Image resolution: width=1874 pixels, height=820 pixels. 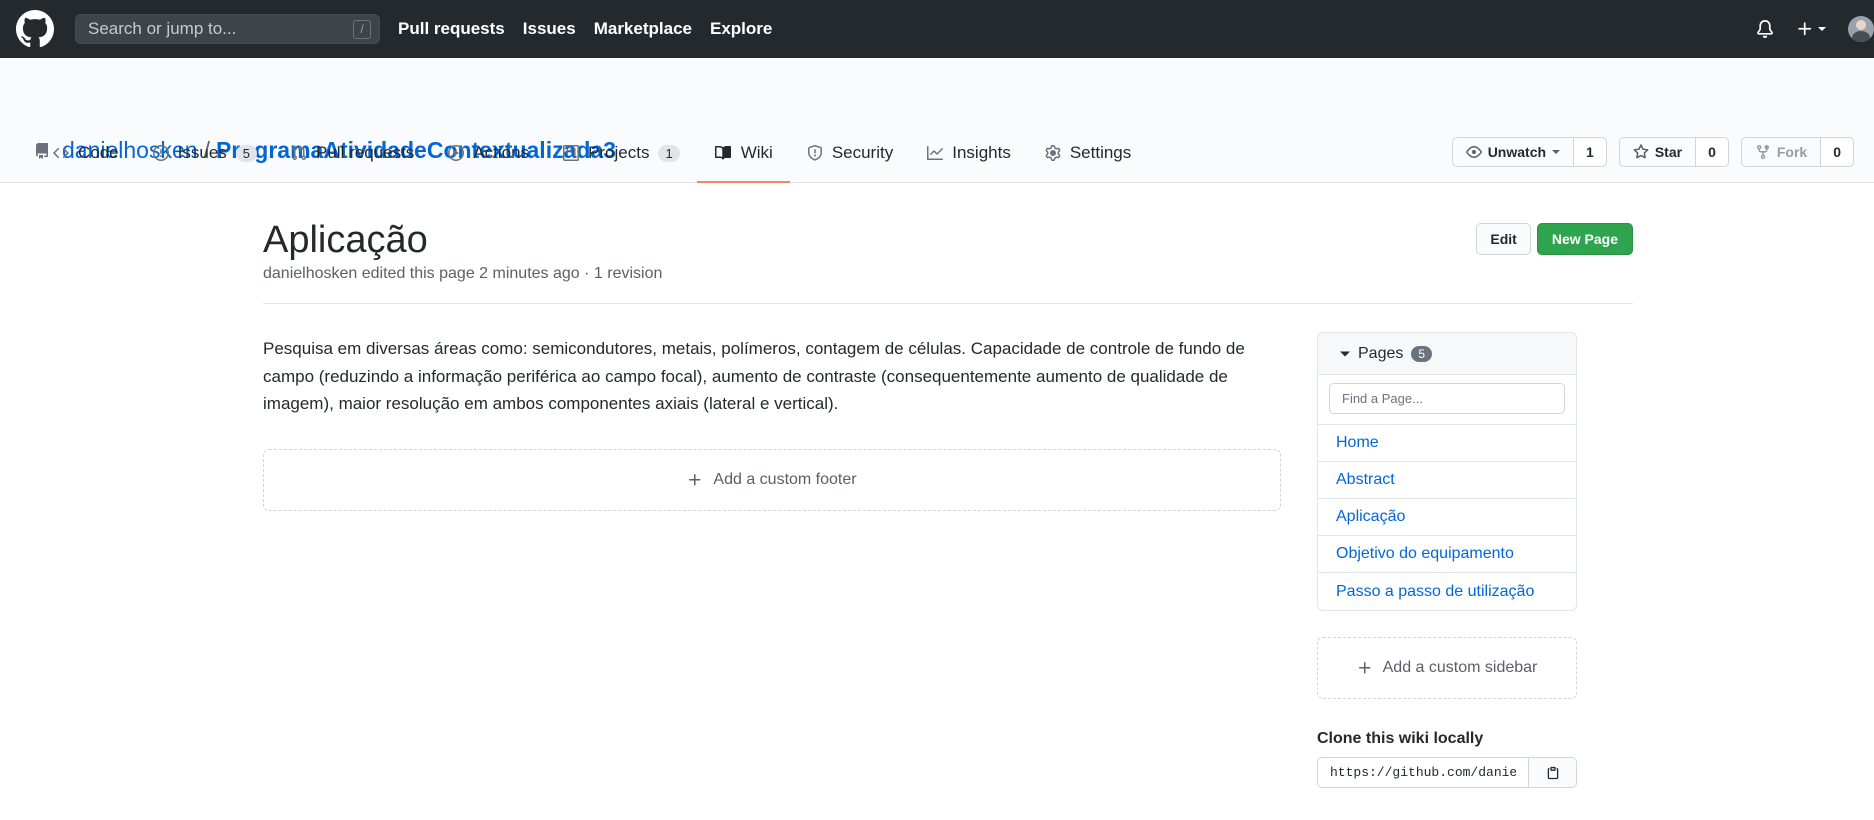 What do you see at coordinates (722, 153) in the screenshot?
I see `book-icon` at bounding box center [722, 153].